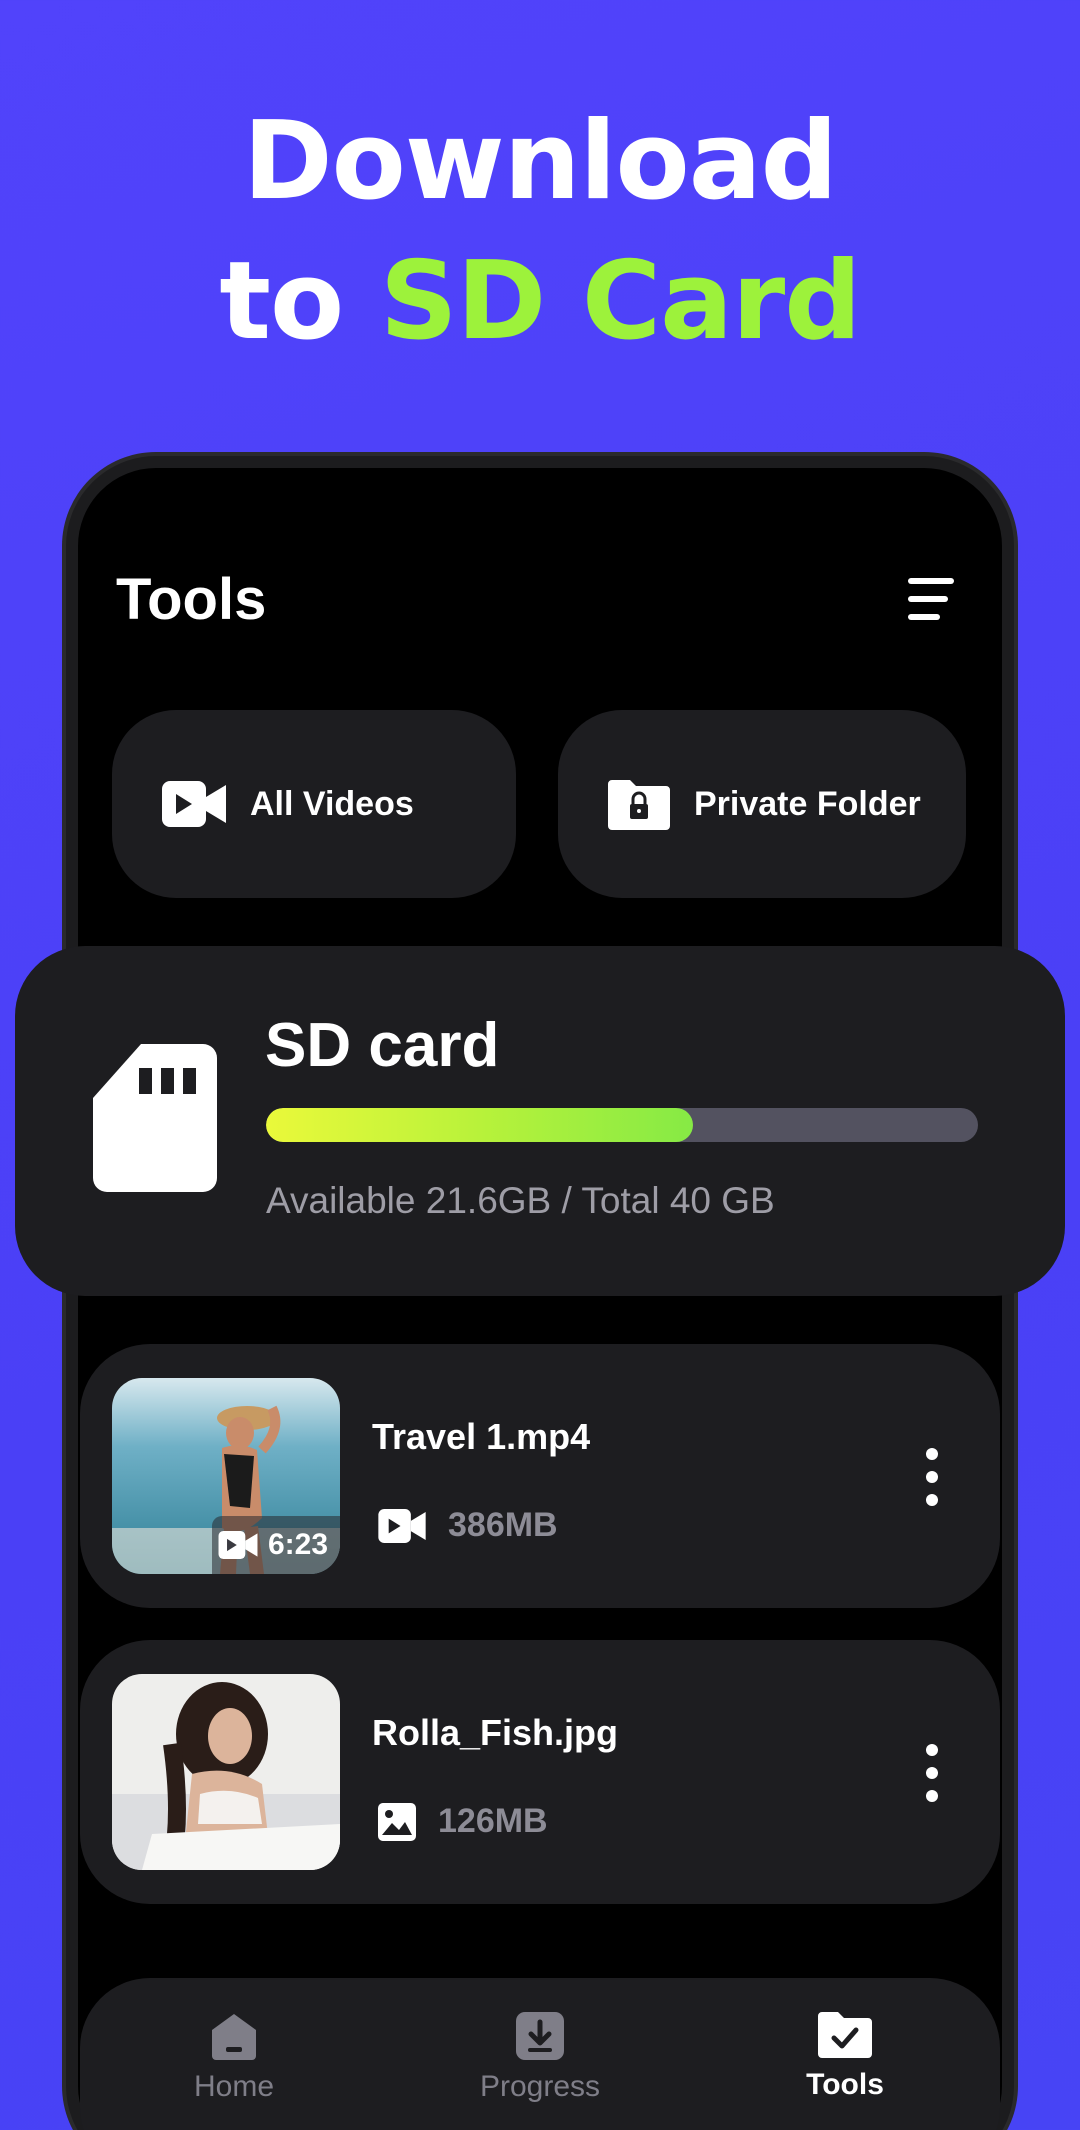  Describe the element at coordinates (481, 1436) in the screenshot. I see `file-name: Travel 1.mp4` at that location.